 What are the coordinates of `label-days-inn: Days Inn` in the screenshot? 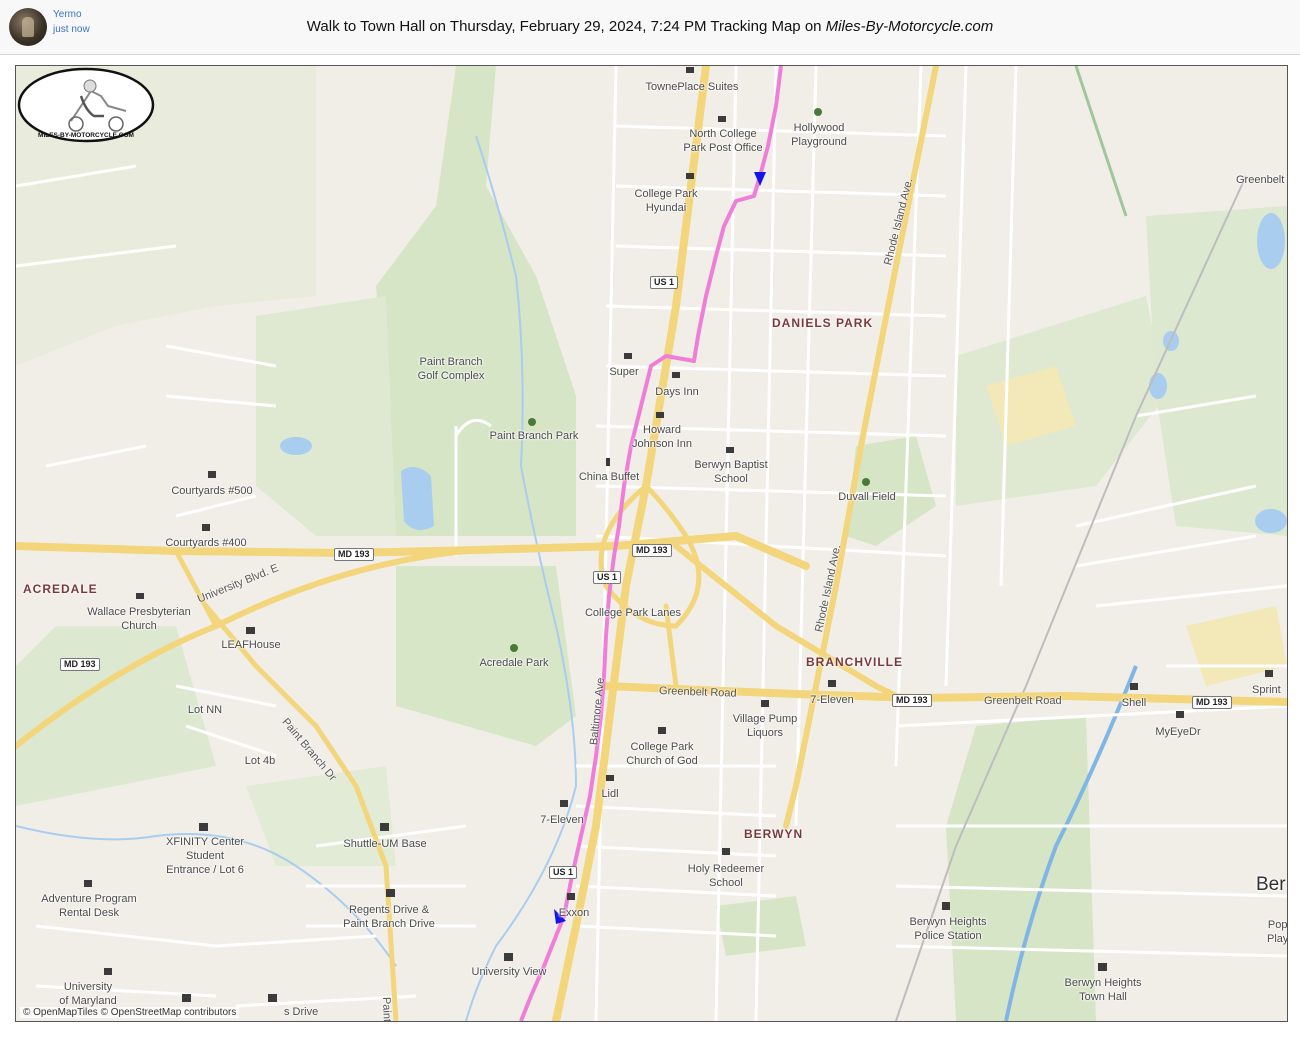 It's located at (677, 392).